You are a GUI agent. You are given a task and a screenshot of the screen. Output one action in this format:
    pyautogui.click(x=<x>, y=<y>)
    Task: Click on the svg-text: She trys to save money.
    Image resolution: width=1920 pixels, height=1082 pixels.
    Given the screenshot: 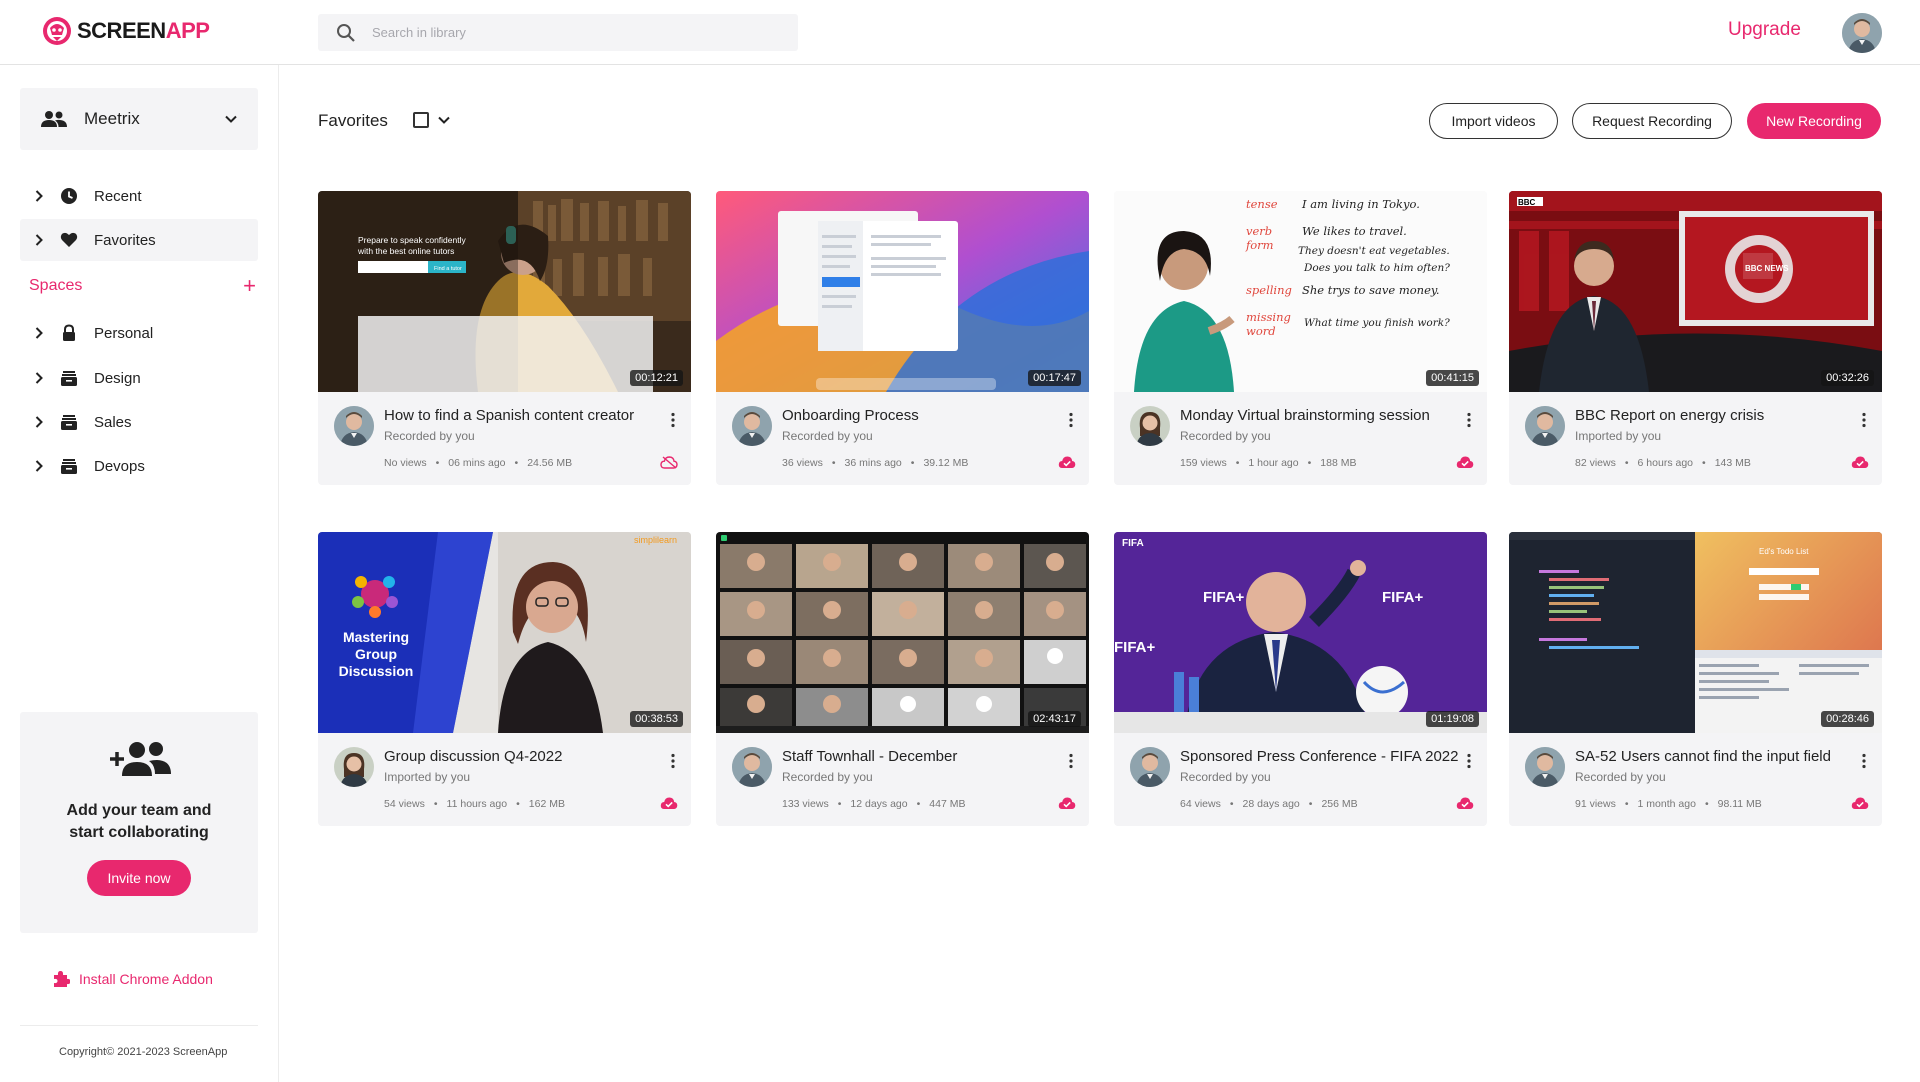 What is the action you would take?
    pyautogui.click(x=1371, y=290)
    